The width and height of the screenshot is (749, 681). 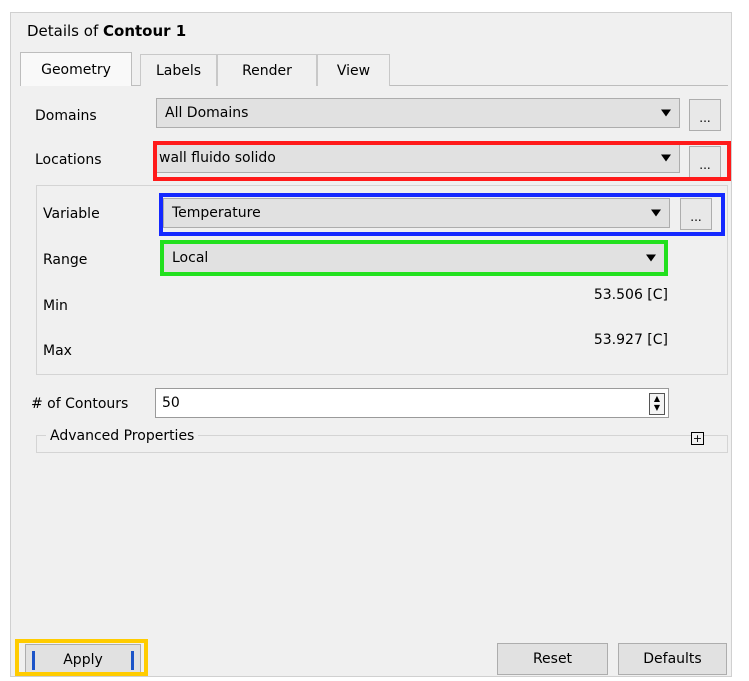 I want to click on advanced-properties-label: Advanced Properties, so click(x=122, y=436).